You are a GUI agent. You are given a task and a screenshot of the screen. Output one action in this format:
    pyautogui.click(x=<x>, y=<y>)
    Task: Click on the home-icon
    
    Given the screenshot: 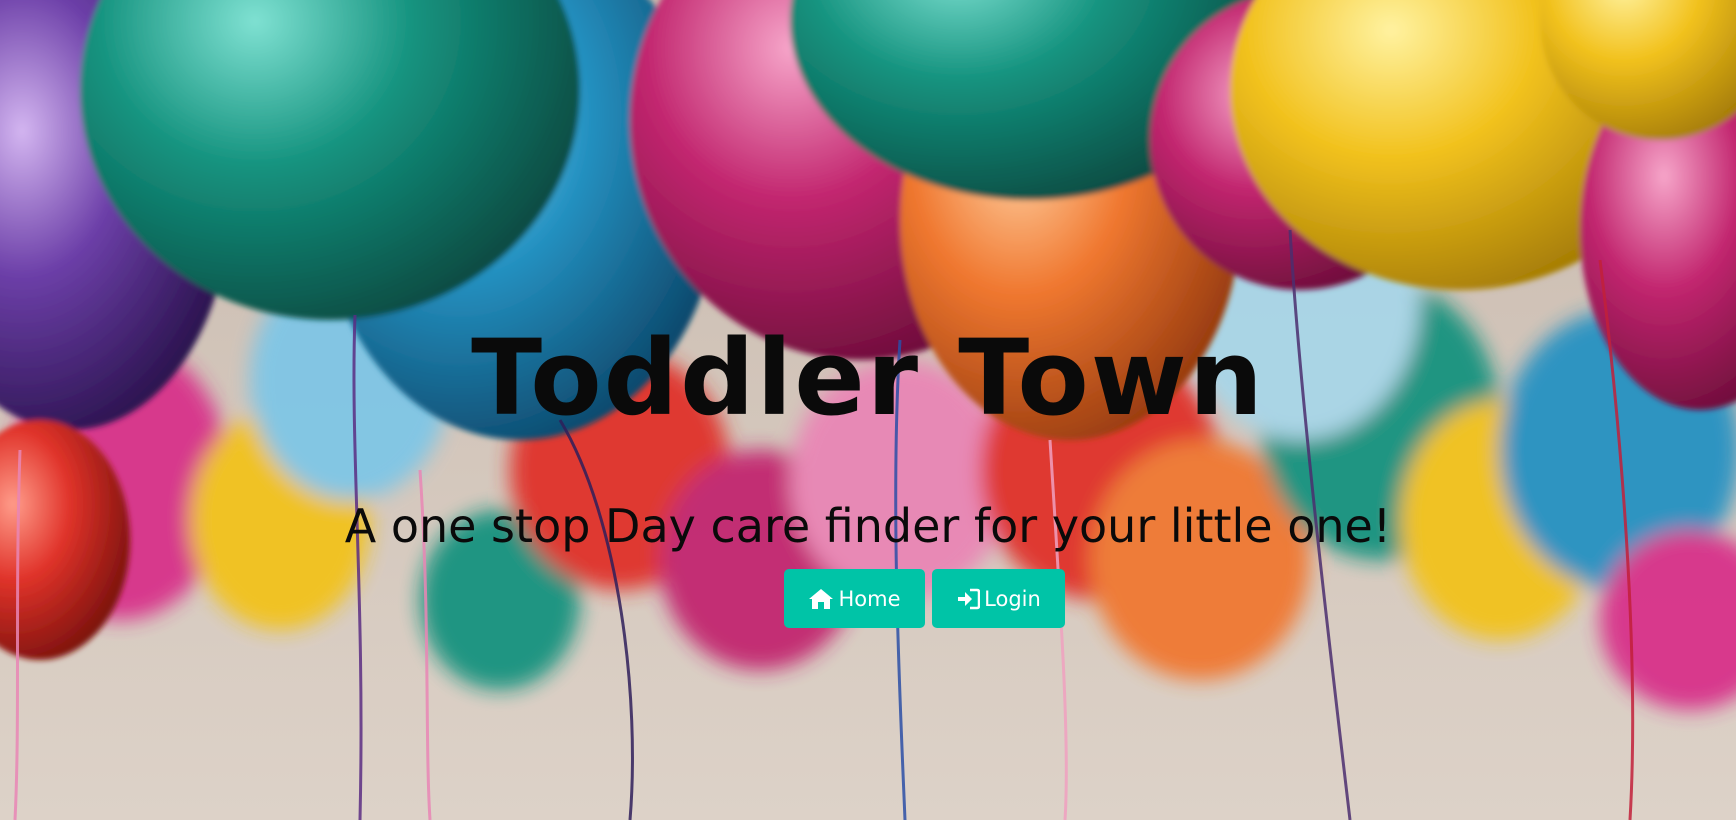 What is the action you would take?
    pyautogui.click(x=821, y=599)
    